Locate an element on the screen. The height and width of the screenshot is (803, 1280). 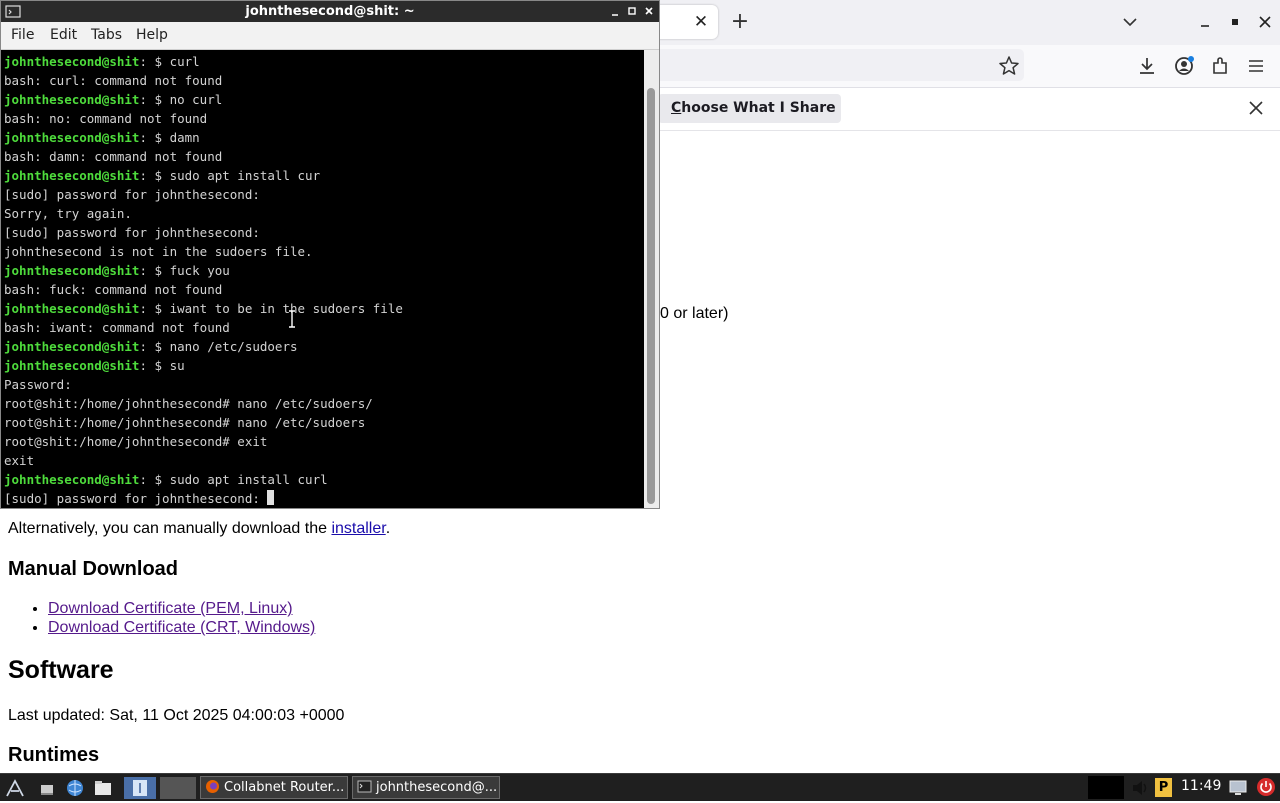
list-item: Download Certificate (CRT, Windows) is located at coordinates (181, 627).